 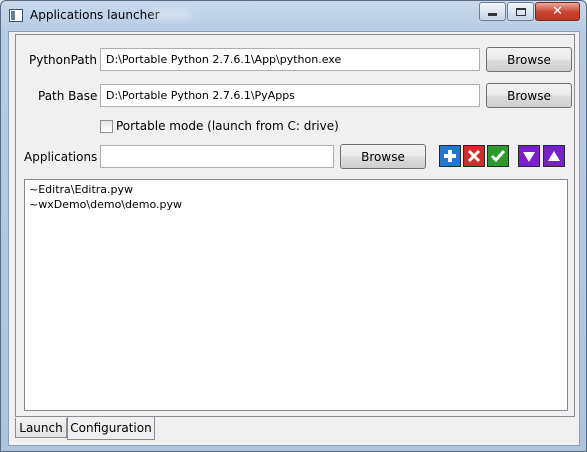 What do you see at coordinates (296, 204) in the screenshot?
I see `list-item: ~wxDemo\demo\demo.pyw` at bounding box center [296, 204].